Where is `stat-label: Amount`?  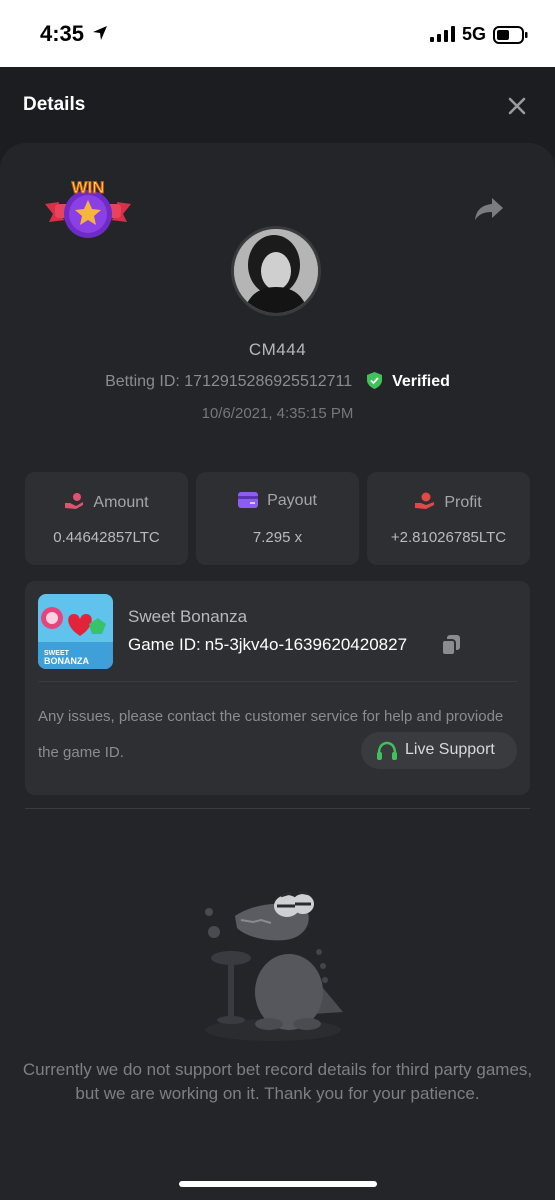
stat-label: Amount is located at coordinates (121, 502).